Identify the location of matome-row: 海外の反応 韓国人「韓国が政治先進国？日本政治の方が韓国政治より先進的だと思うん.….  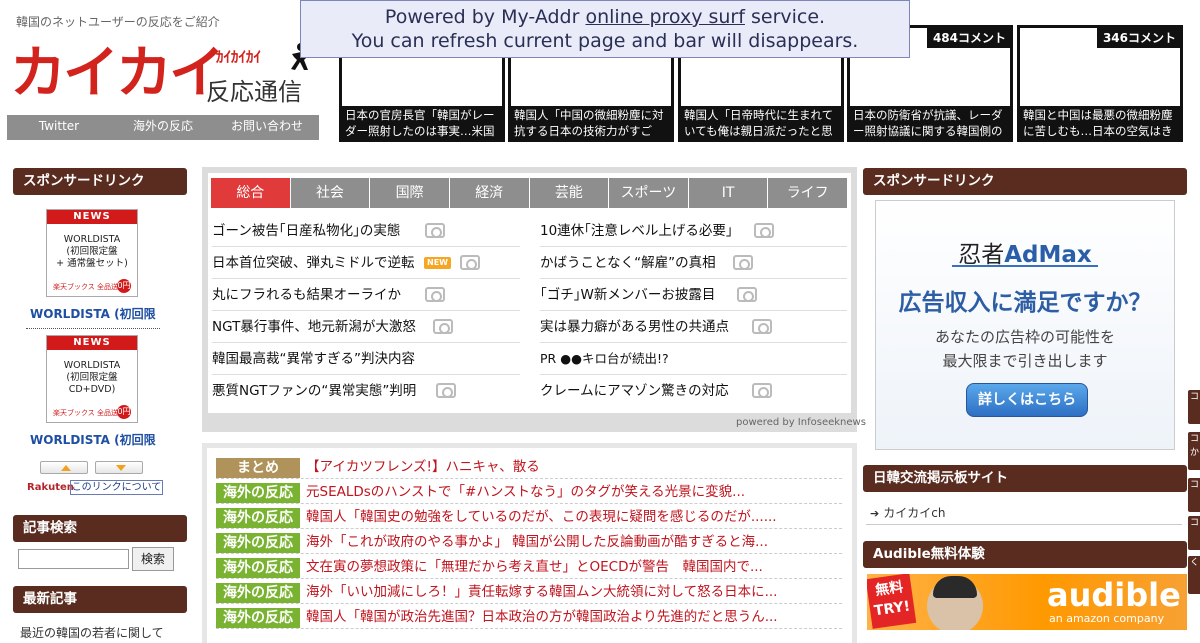
(529, 617).